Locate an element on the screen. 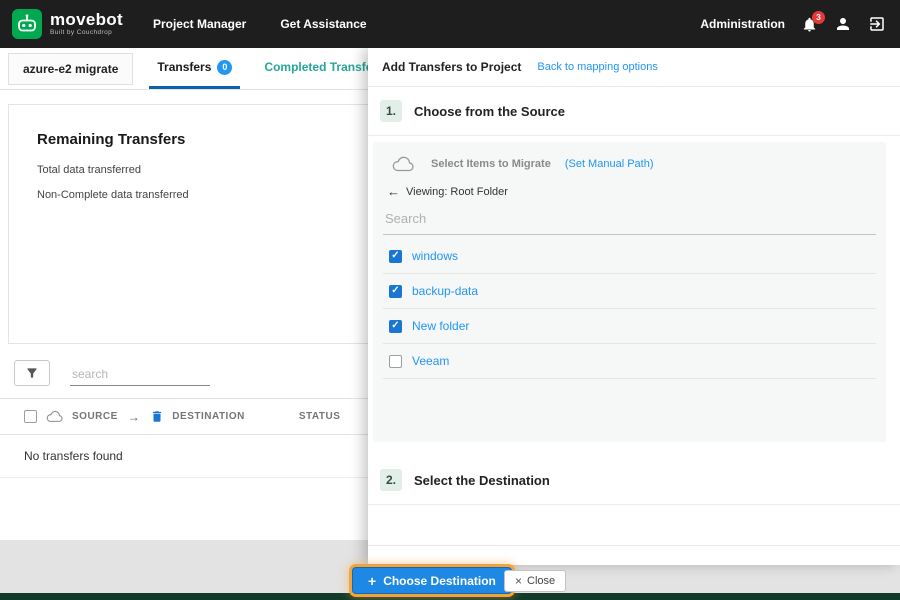  nav-project-manager: Project Manager is located at coordinates (199, 24).